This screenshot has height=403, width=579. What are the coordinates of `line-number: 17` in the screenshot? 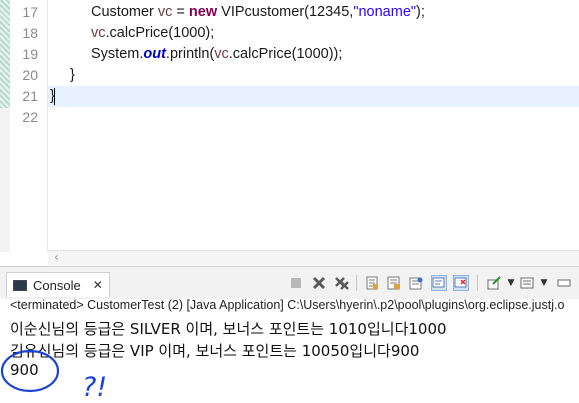 It's located at (30, 12).